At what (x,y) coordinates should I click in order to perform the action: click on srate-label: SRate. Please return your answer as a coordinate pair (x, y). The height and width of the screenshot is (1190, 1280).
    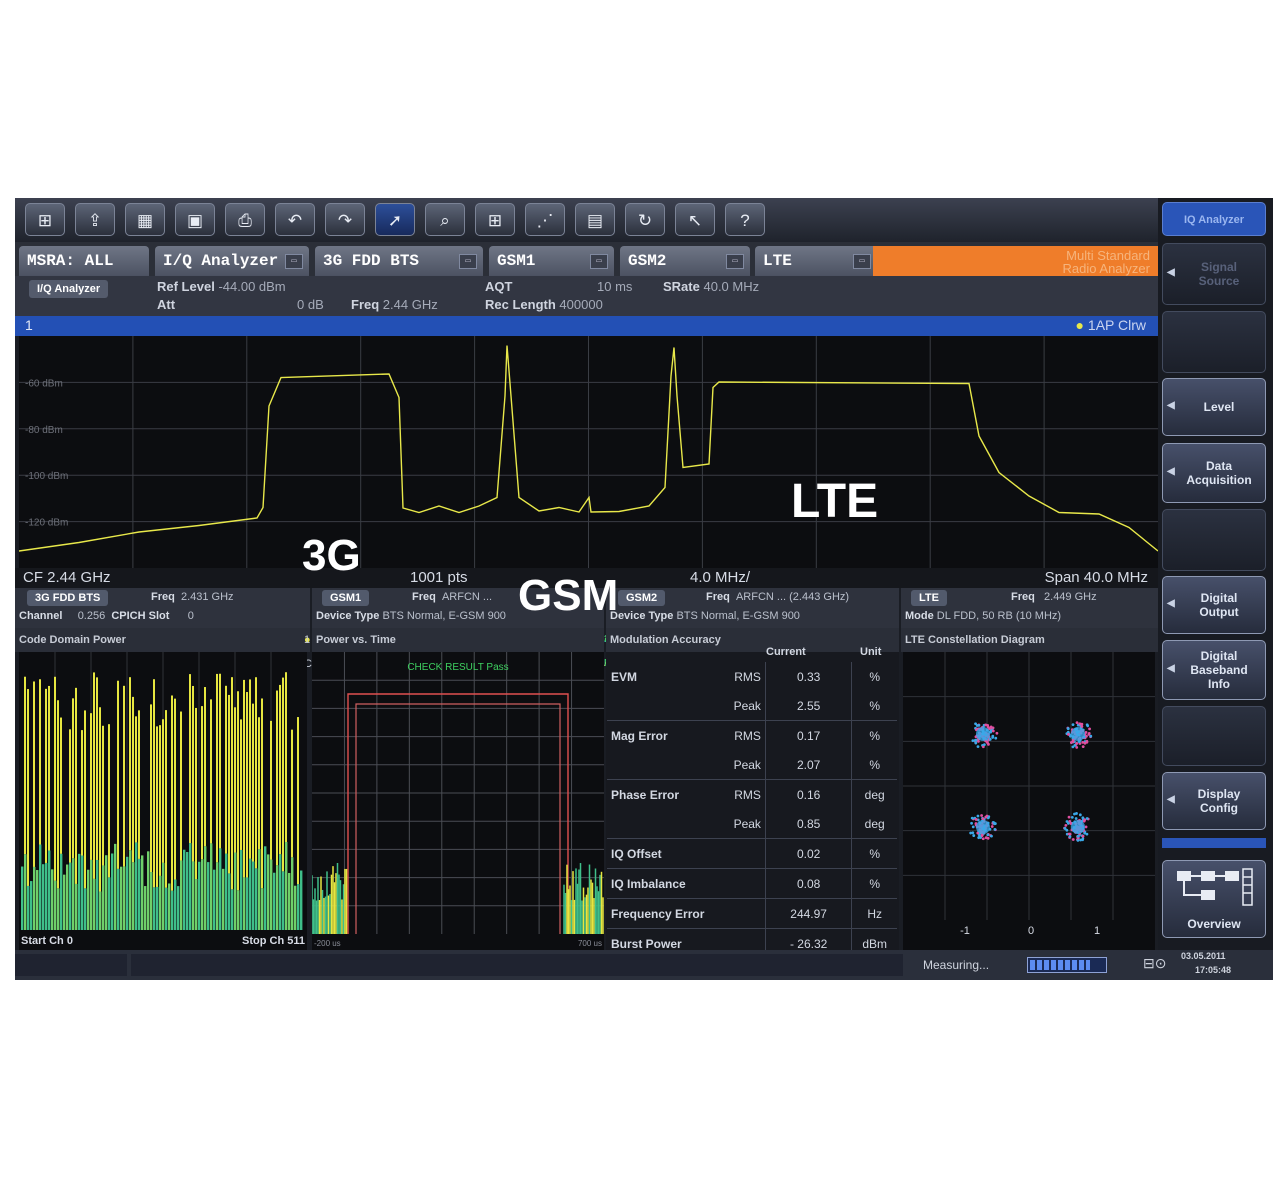
    Looking at the image, I should click on (681, 286).